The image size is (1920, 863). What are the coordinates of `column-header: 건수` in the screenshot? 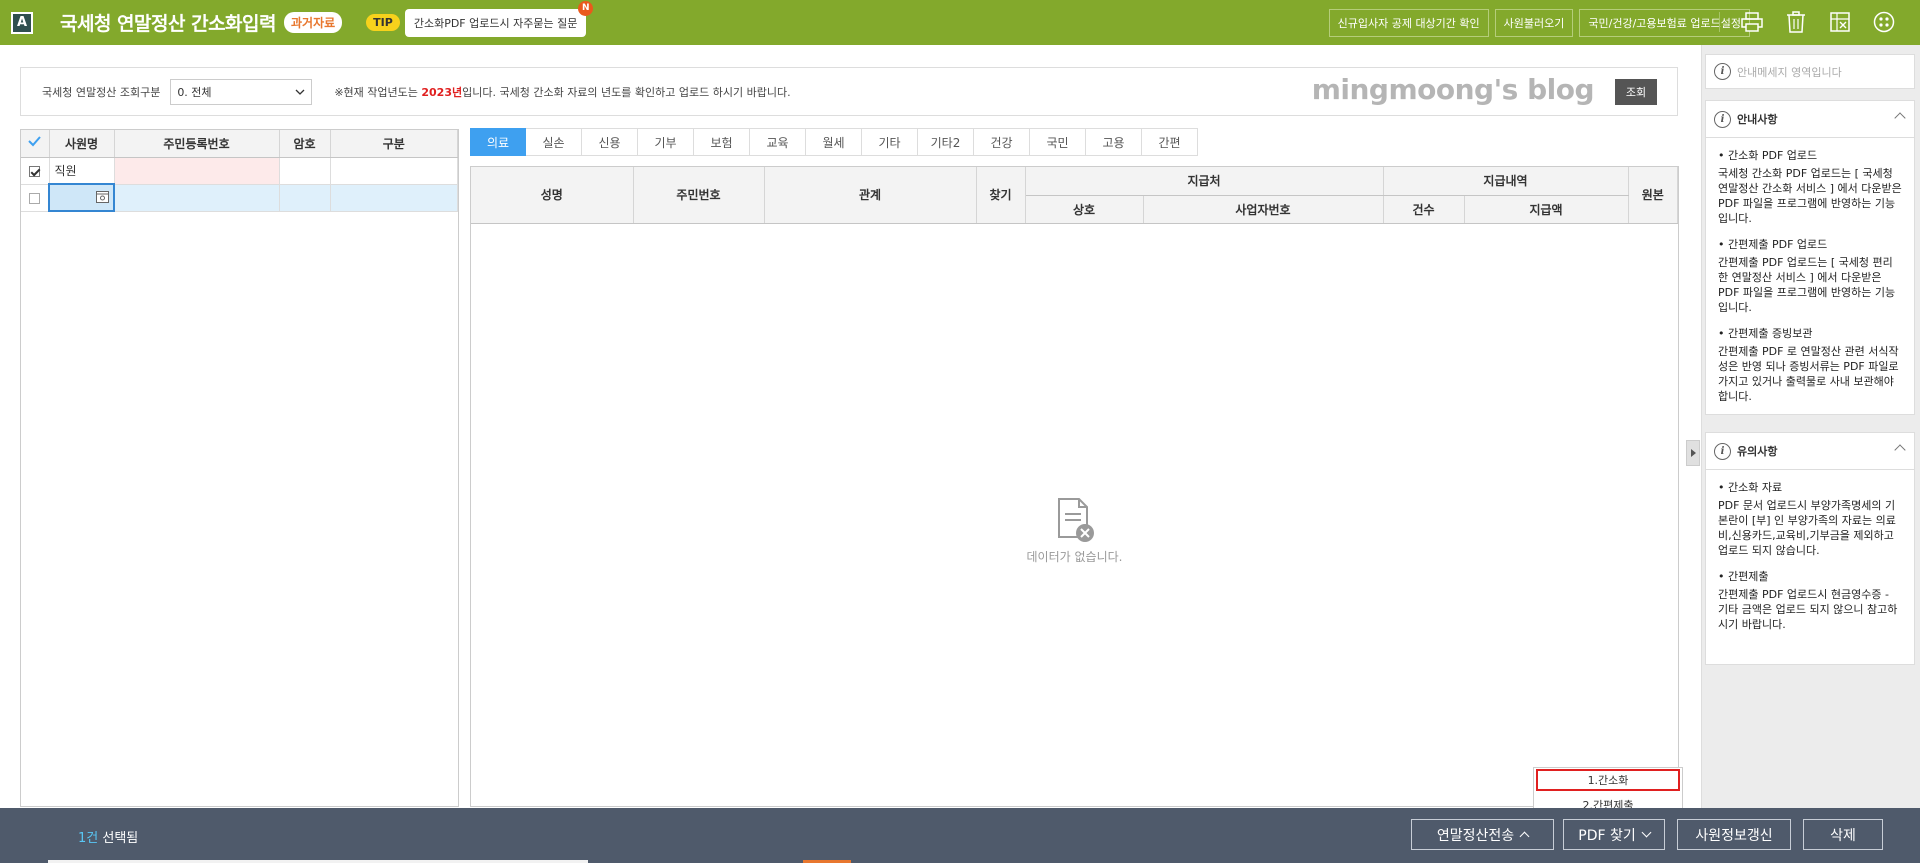 It's located at (1424, 209).